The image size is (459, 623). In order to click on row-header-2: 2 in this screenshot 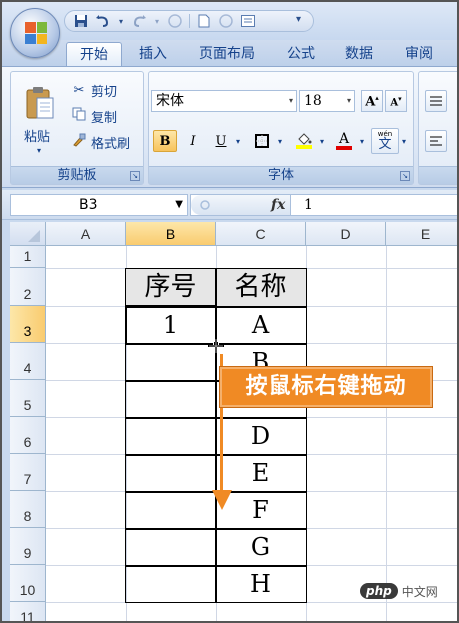, I will do `click(28, 287)`.